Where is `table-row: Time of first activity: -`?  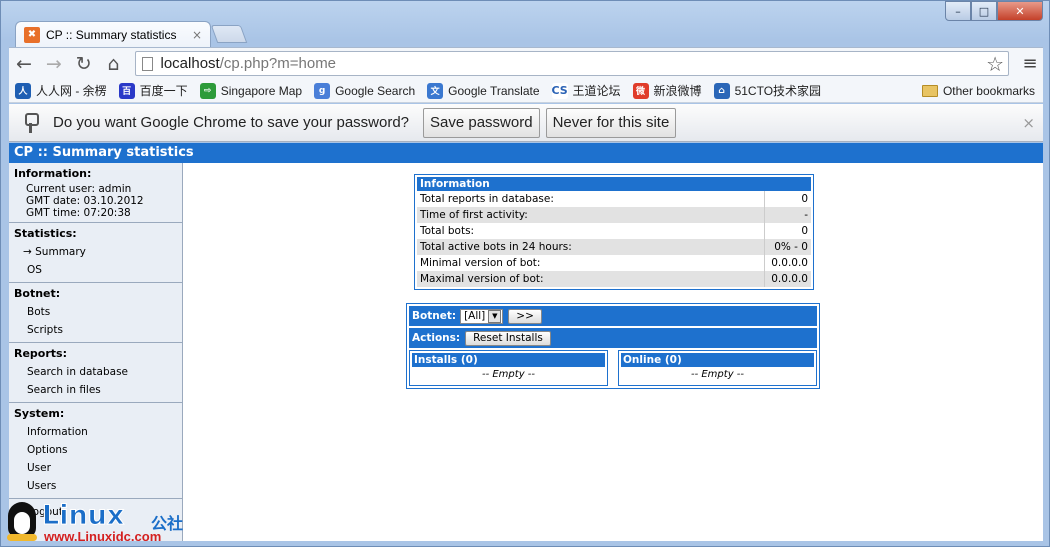 table-row: Time of first activity: - is located at coordinates (614, 215).